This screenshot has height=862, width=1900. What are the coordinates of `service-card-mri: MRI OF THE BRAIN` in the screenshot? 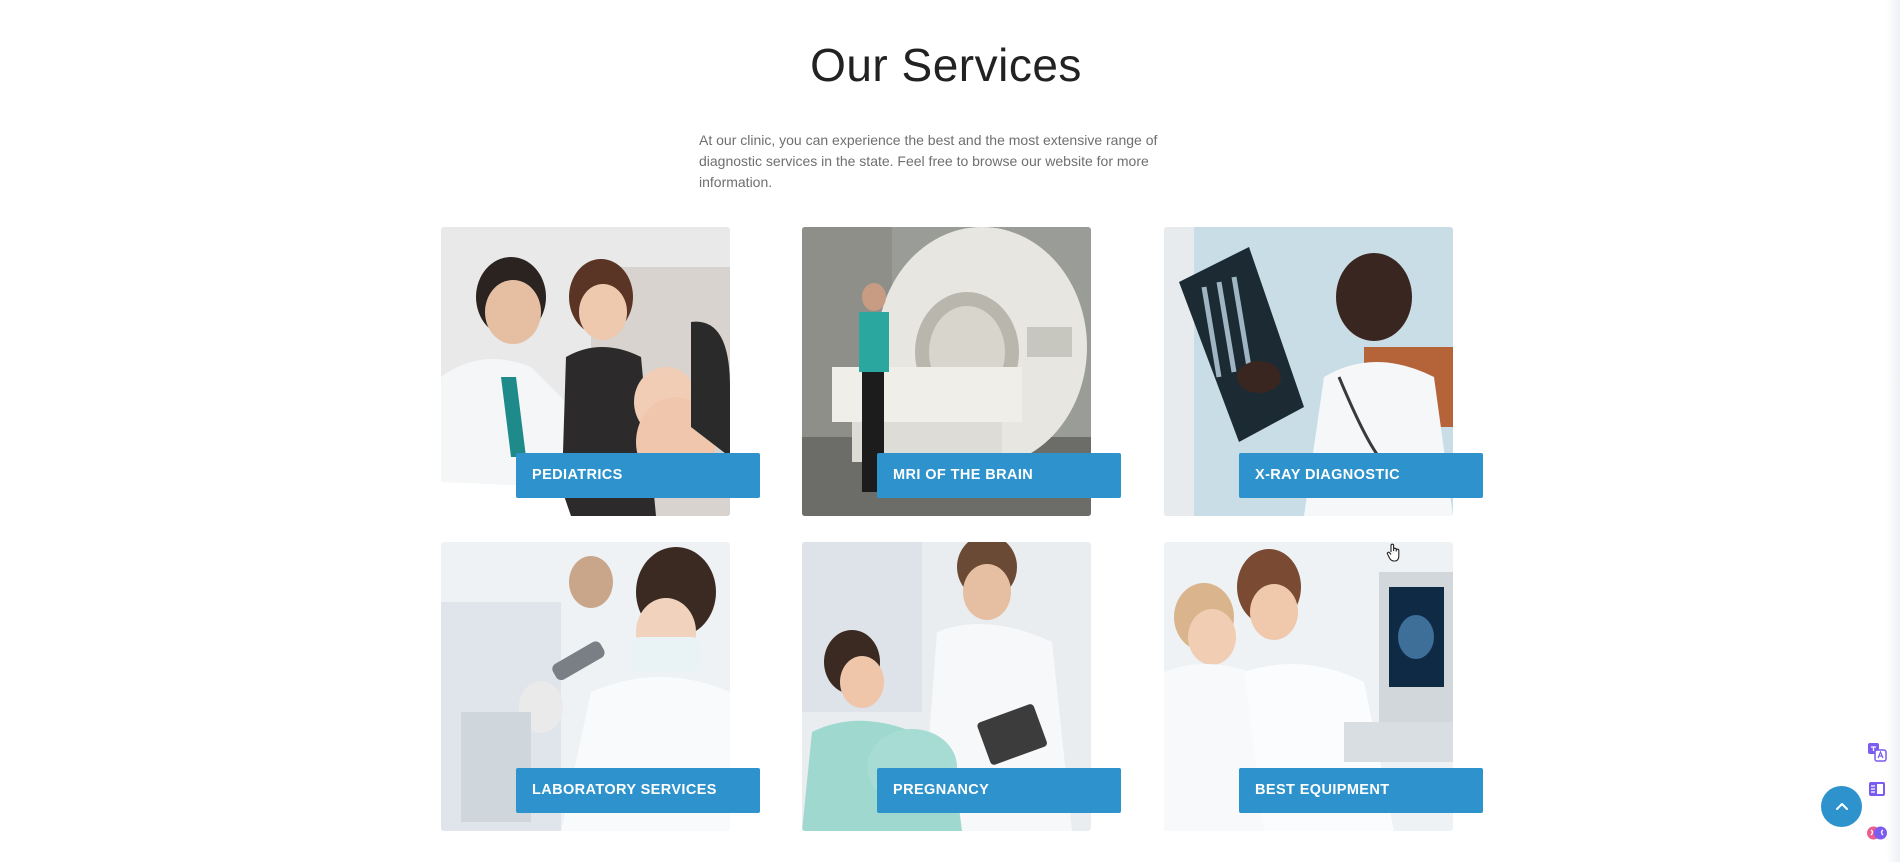 It's located at (961, 371).